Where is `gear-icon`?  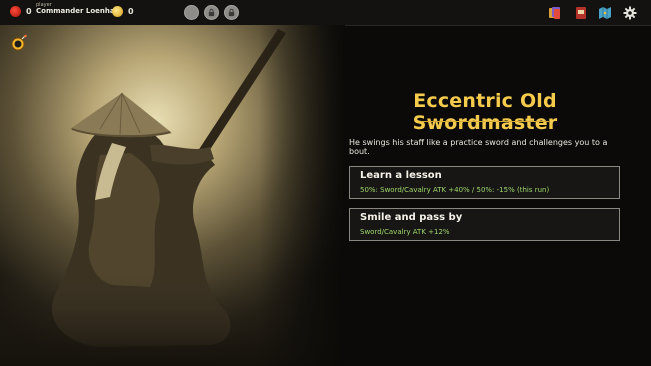 gear-icon is located at coordinates (630, 12).